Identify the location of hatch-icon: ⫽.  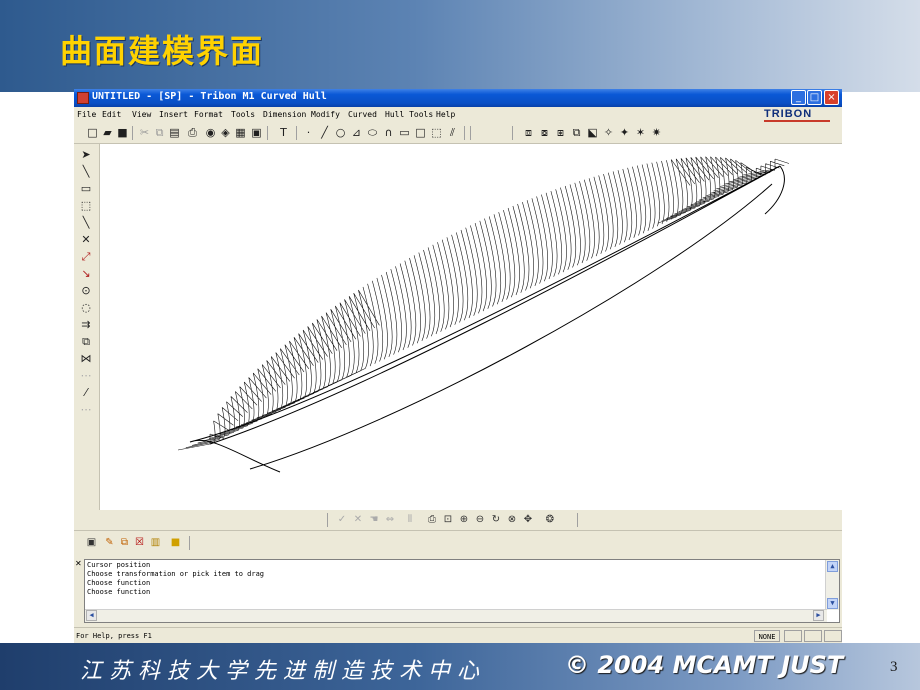
(452, 132).